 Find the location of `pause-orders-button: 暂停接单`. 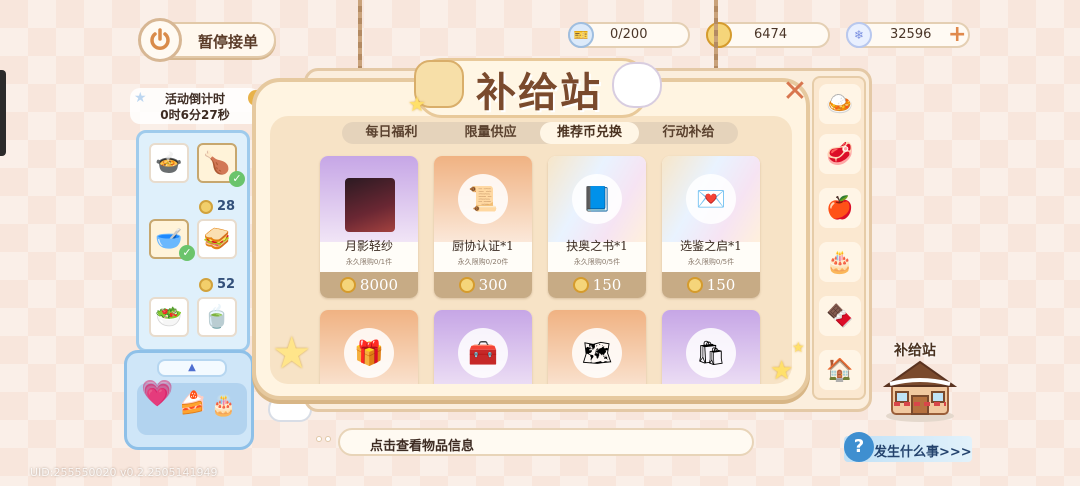

pause-orders-button: 暂停接单 is located at coordinates (207, 40).